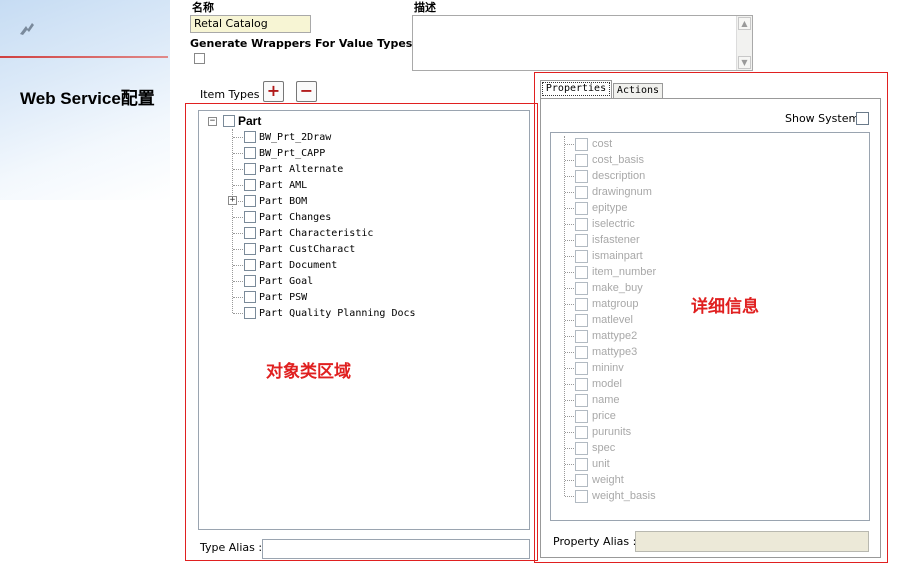  What do you see at coordinates (610, 176) in the screenshot?
I see `property-item: description` at bounding box center [610, 176].